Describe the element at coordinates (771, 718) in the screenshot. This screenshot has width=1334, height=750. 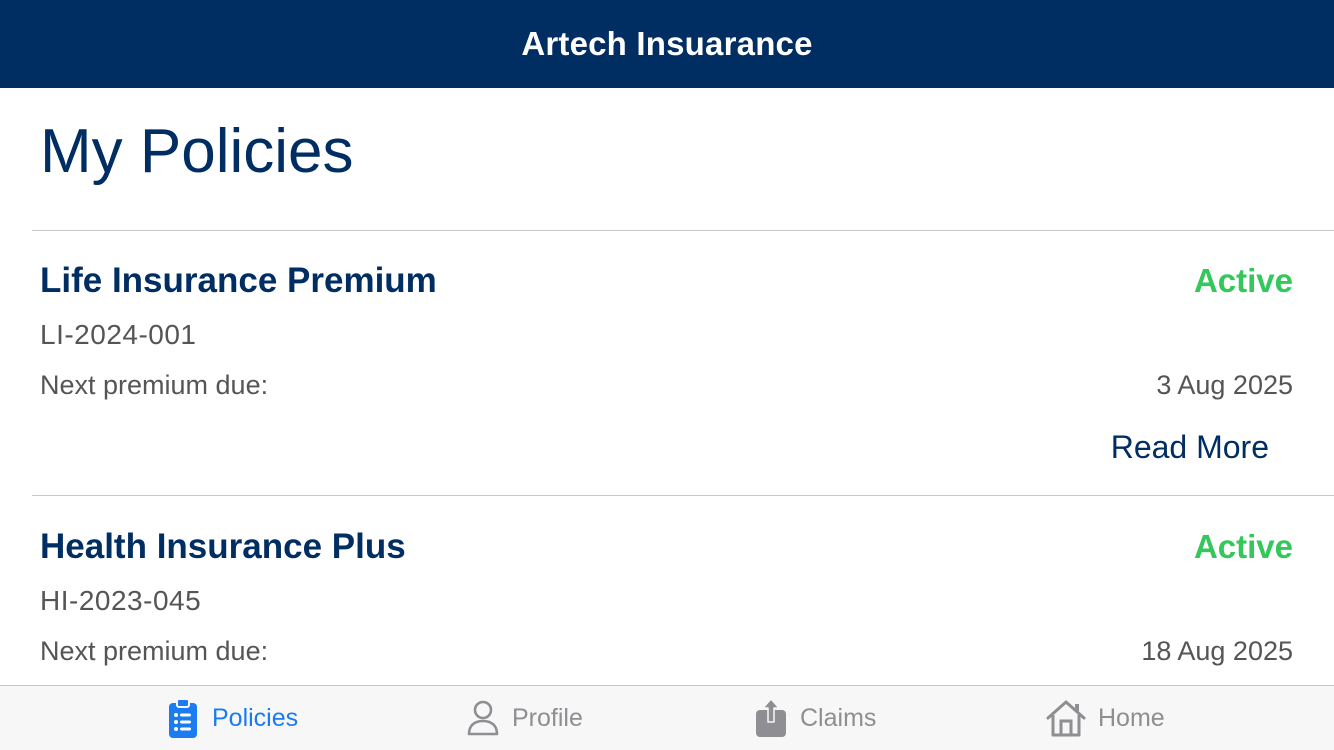
I see `share-upload-icon` at that location.